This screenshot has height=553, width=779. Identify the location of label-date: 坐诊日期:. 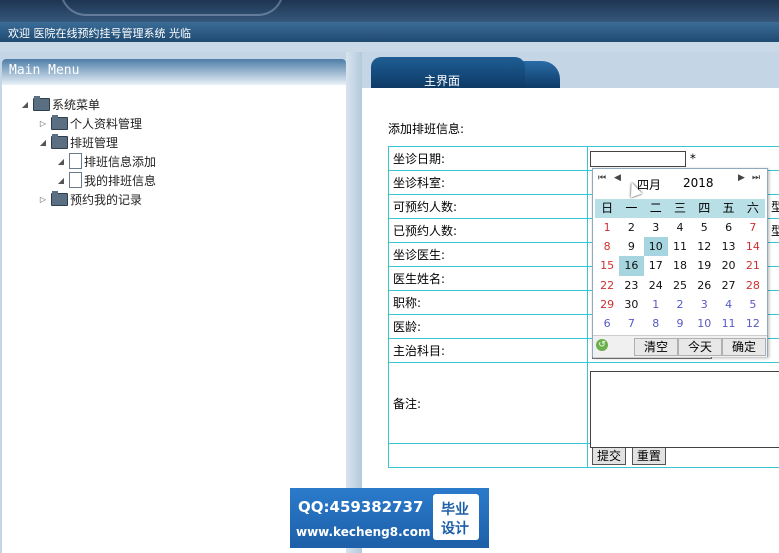
(488, 158).